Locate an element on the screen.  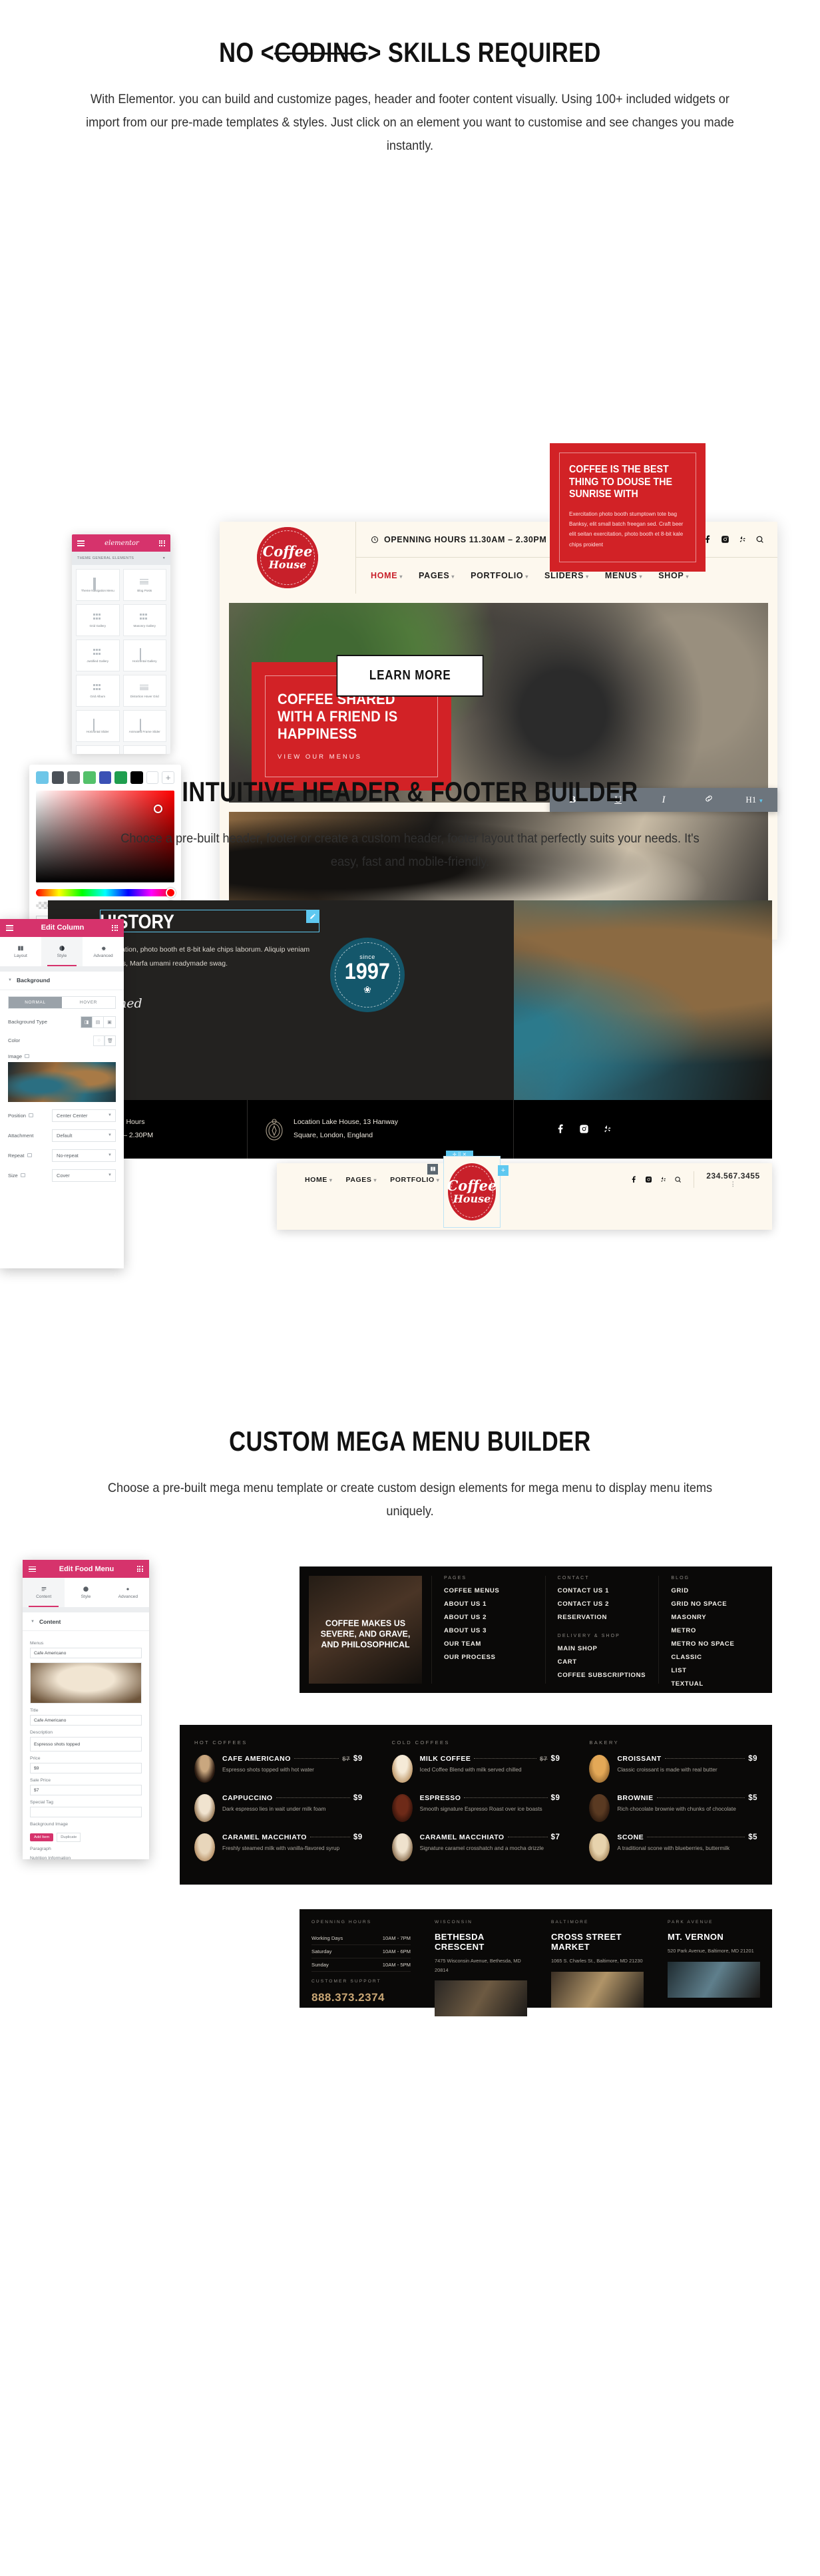
background-section-header: ▼ Background is located at coordinates (62, 981).